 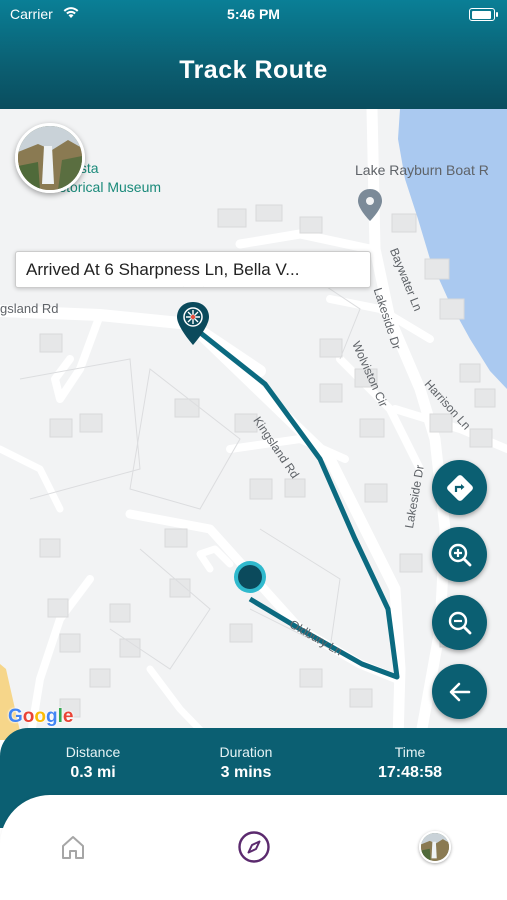 I want to click on zoom-out-icon, so click(x=459, y=622).